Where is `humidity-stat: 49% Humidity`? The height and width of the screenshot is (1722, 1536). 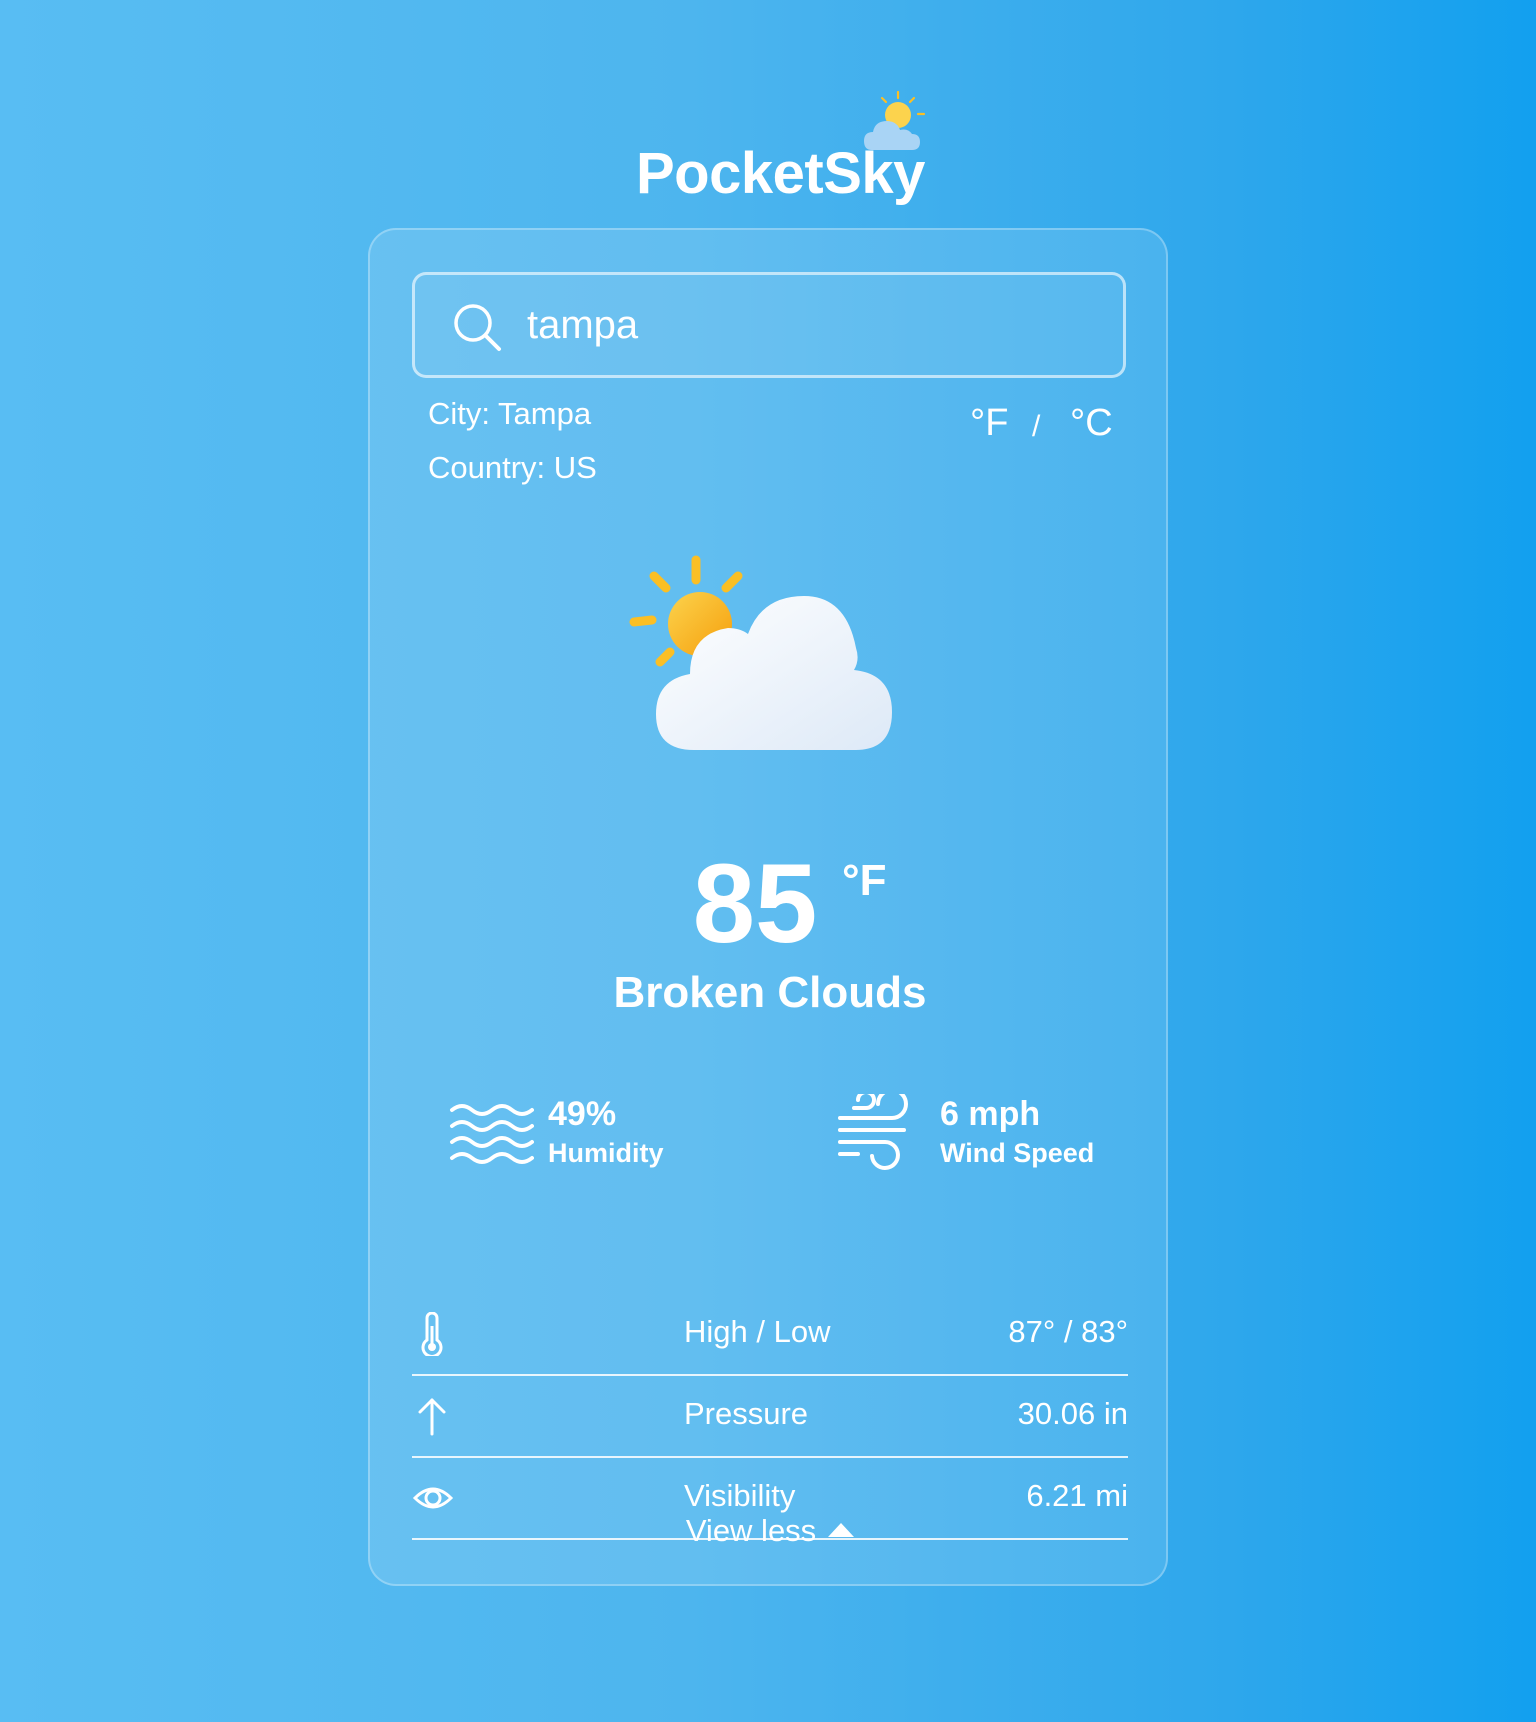
humidity-stat: 49% Humidity is located at coordinates (608, 1133).